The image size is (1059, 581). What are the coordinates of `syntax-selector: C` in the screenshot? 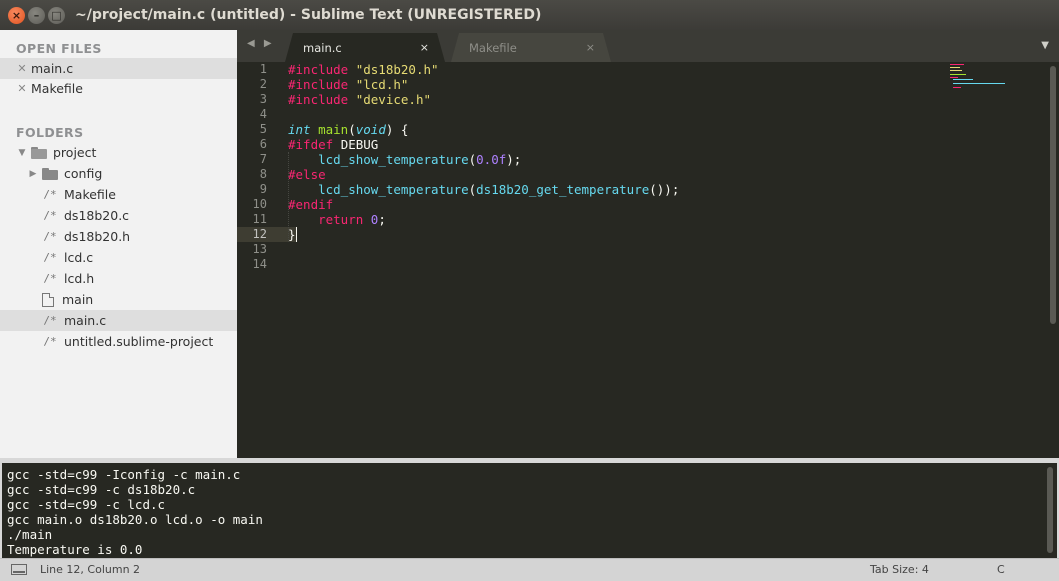 It's located at (1001, 569).